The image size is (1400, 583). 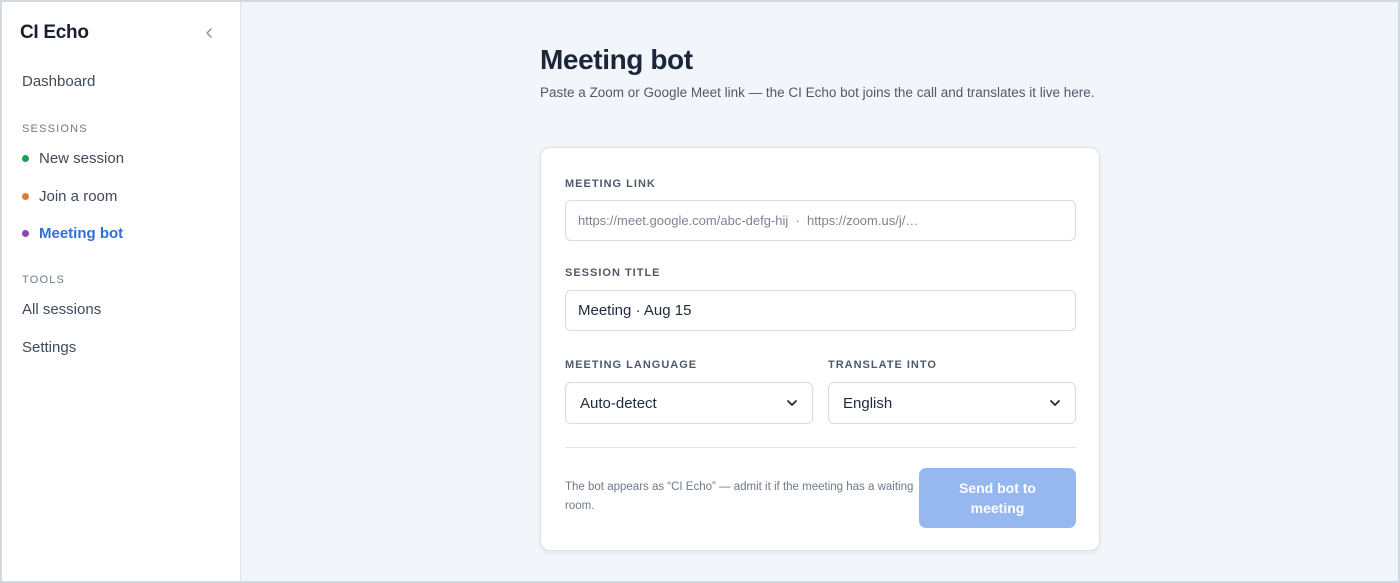 I want to click on sidebar-section-tools: TOOLS, so click(x=44, y=280).